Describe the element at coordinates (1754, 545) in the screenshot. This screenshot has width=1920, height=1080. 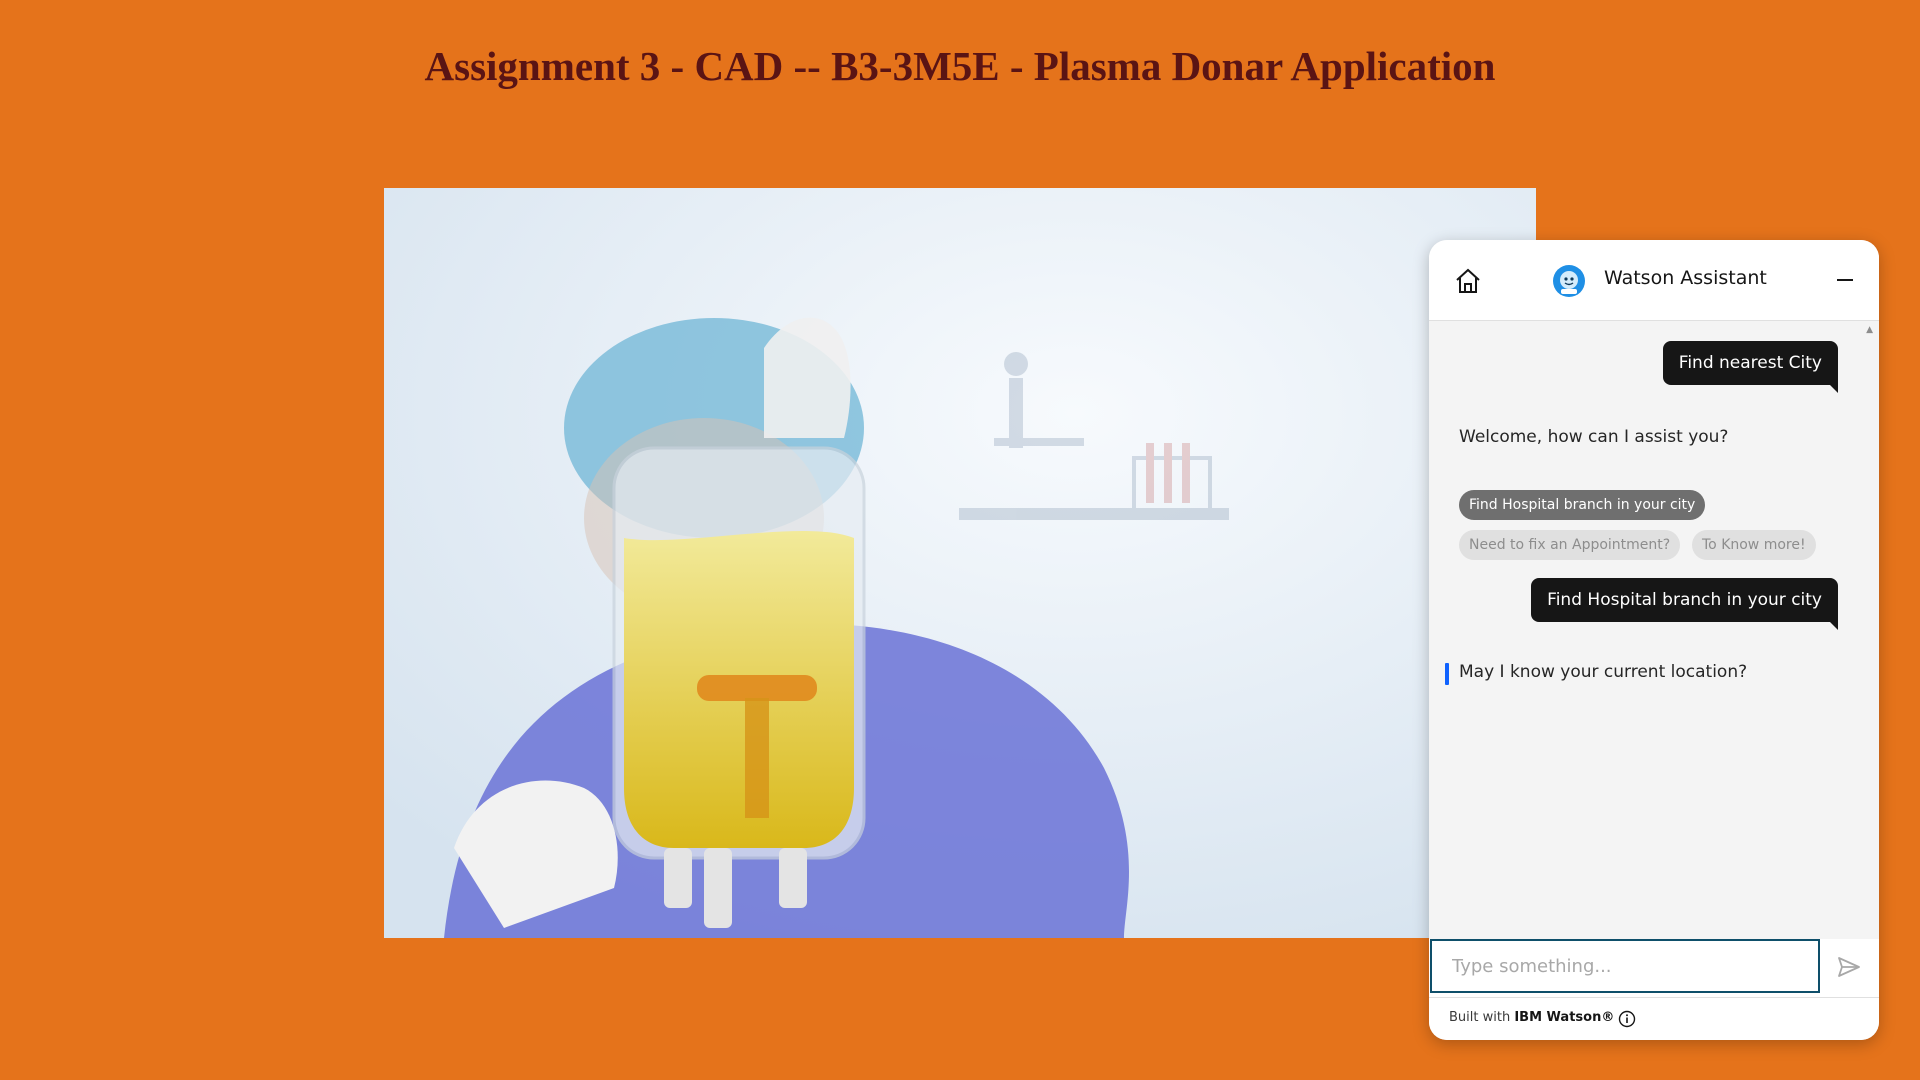
I see `option-know-more: To Know more!` at that location.